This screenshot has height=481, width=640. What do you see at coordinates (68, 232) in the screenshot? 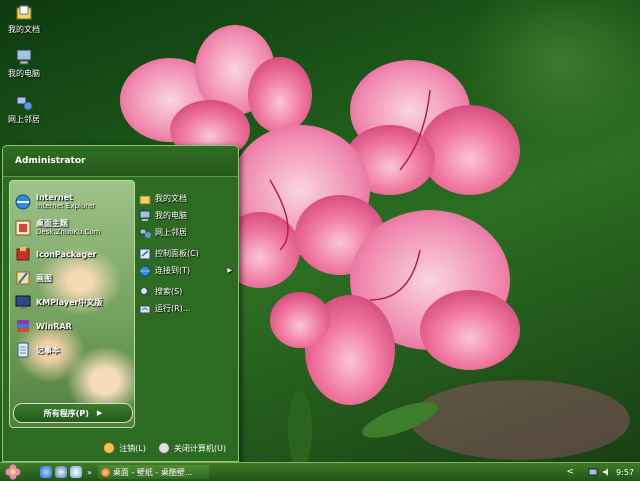
I see `pinned-item-subtitle: Desk.ZhuoKu.Com` at bounding box center [68, 232].